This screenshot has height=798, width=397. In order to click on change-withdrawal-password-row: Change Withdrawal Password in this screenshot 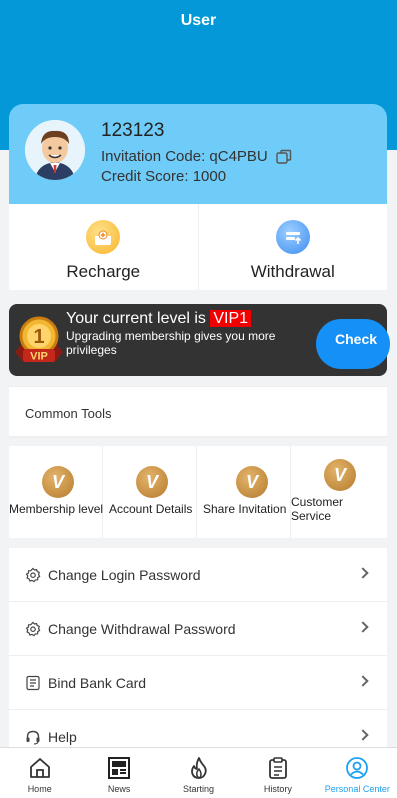, I will do `click(198, 629)`.